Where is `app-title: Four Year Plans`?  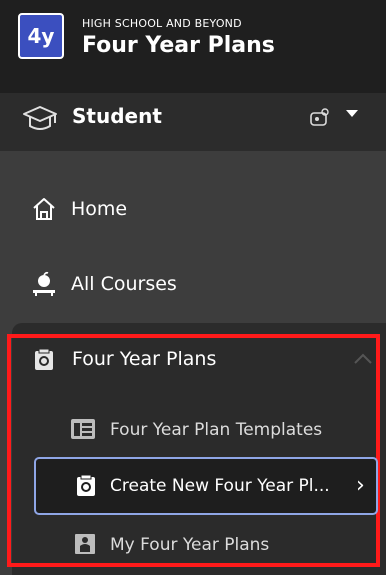
app-title: Four Year Plans is located at coordinates (178, 45).